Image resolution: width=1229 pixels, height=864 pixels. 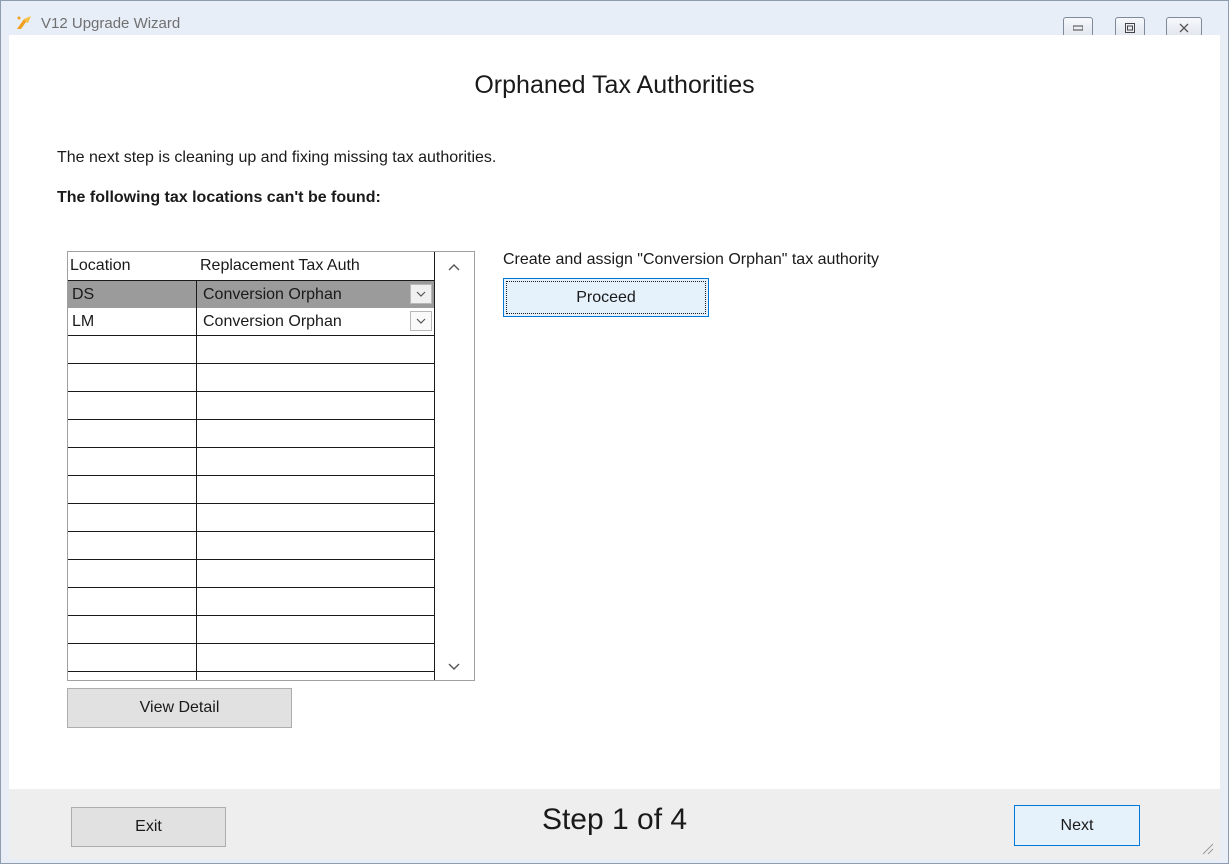 What do you see at coordinates (1078, 28) in the screenshot?
I see `minimize-icon` at bounding box center [1078, 28].